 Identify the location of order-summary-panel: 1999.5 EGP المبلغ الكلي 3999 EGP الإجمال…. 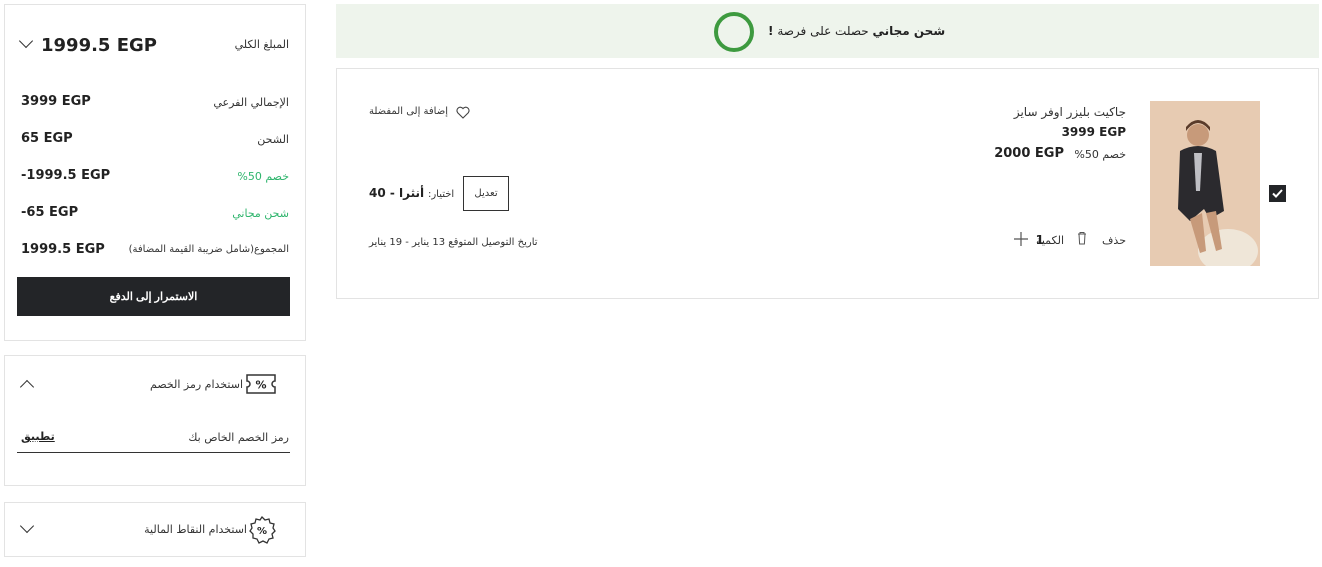
(155, 172).